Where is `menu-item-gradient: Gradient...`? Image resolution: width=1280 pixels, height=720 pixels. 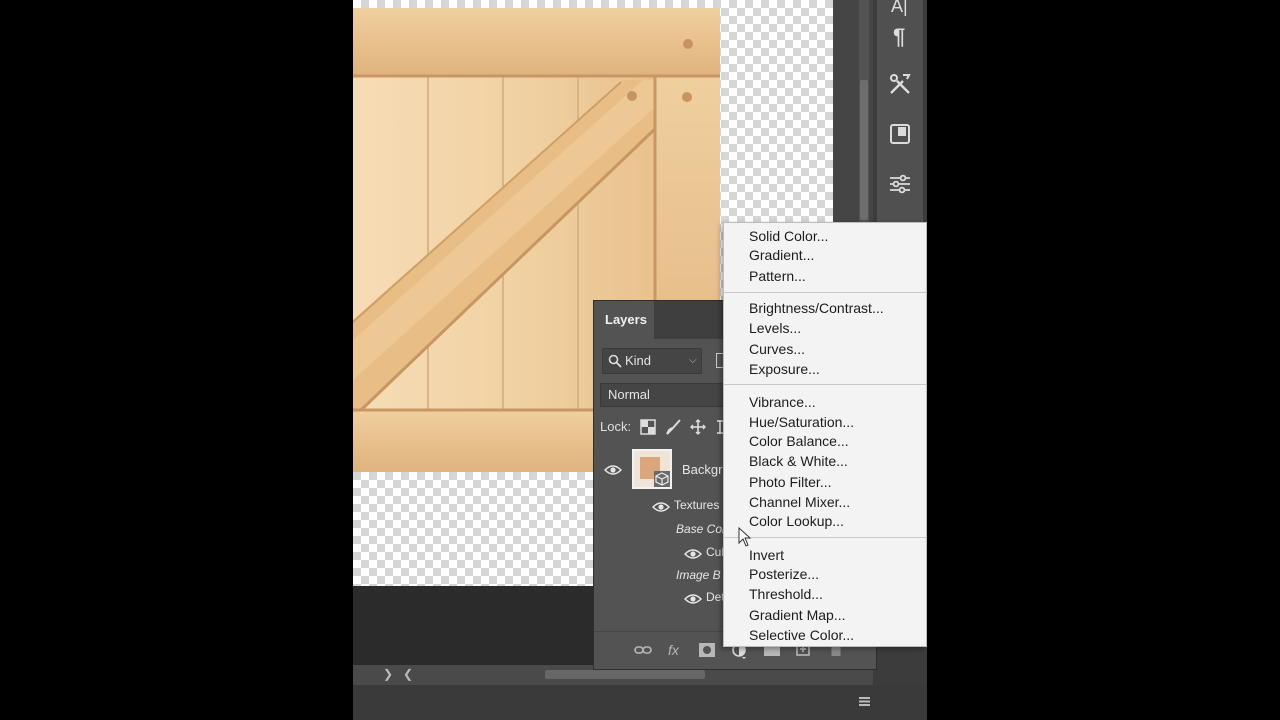
menu-item-gradient: Gradient... is located at coordinates (781, 255).